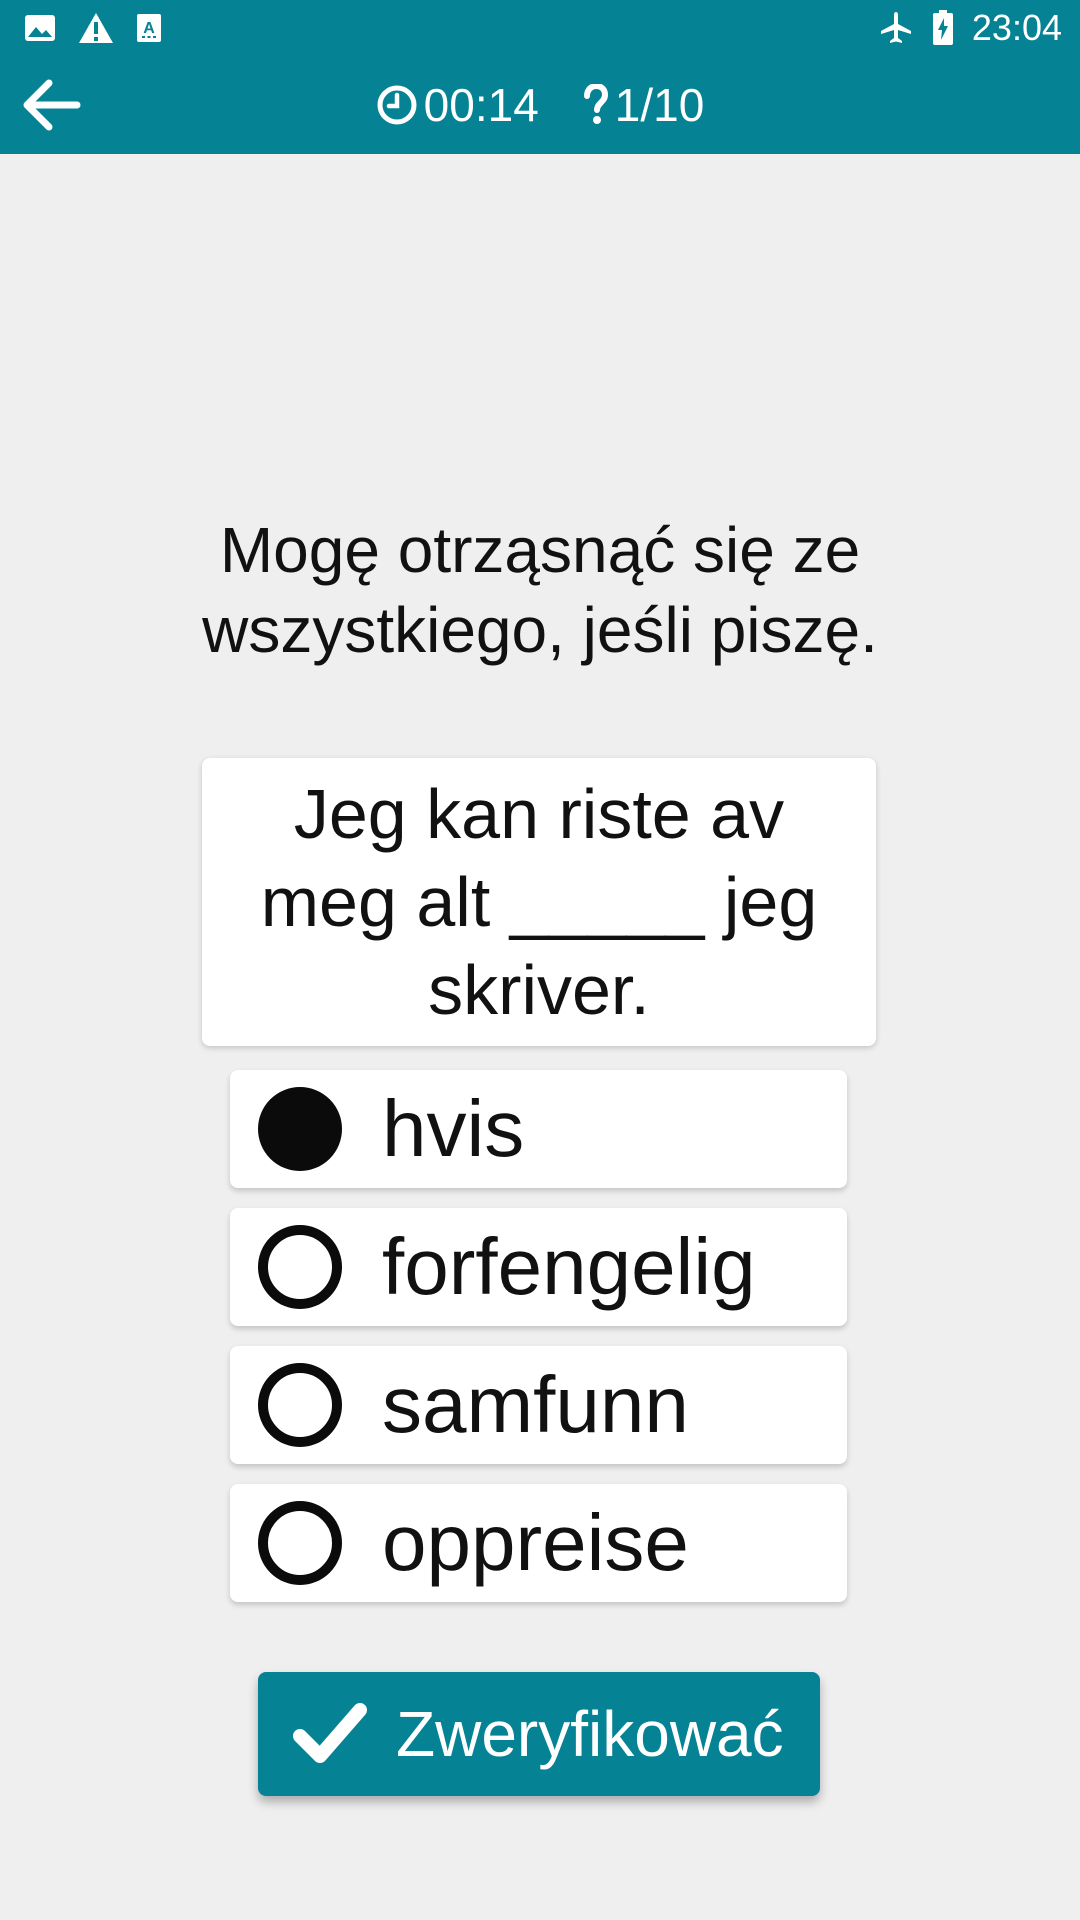  I want to click on timer-value: 00:14, so click(481, 105).